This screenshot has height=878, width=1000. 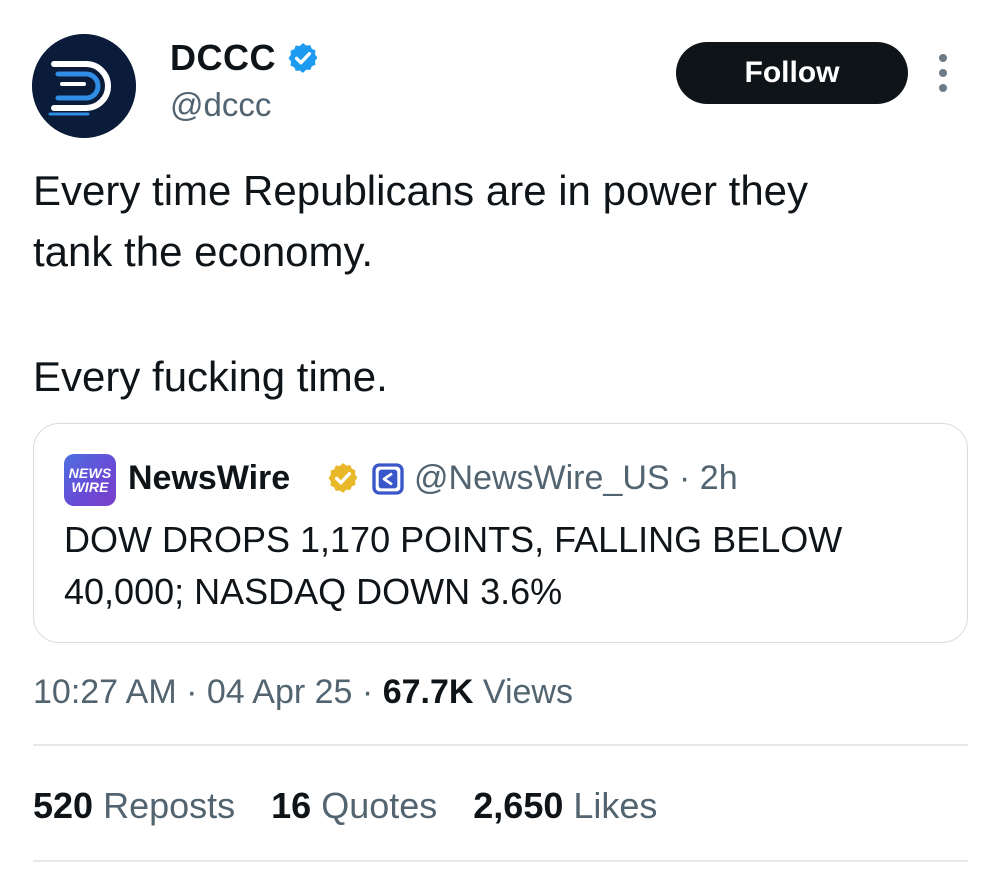 I want to click on author-name: DCCC, so click(x=245, y=58).